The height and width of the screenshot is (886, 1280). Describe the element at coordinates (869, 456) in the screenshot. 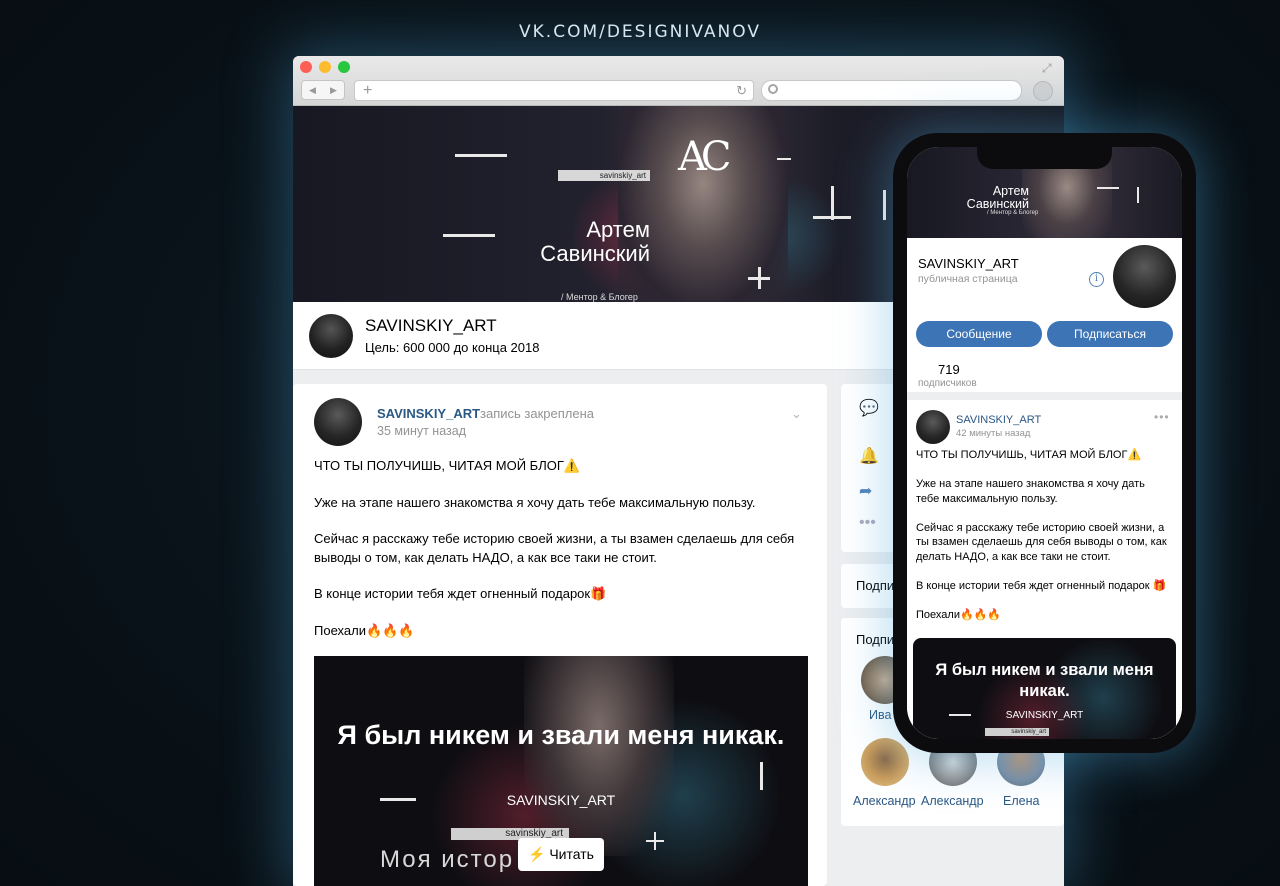

I see `bell-icon: 🔔` at that location.